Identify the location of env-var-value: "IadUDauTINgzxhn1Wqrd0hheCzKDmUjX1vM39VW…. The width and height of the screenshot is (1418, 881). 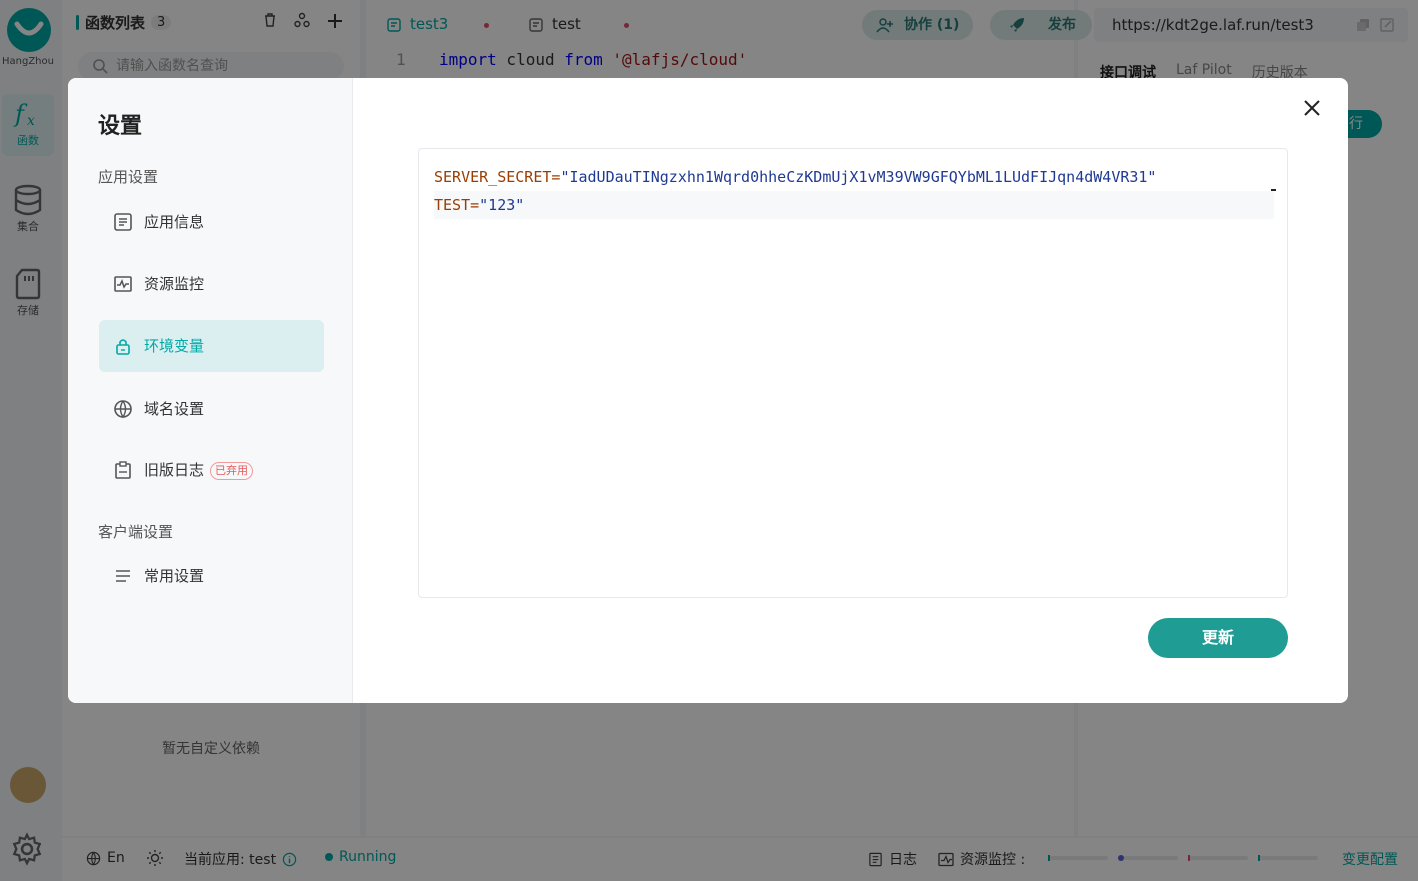
(858, 177).